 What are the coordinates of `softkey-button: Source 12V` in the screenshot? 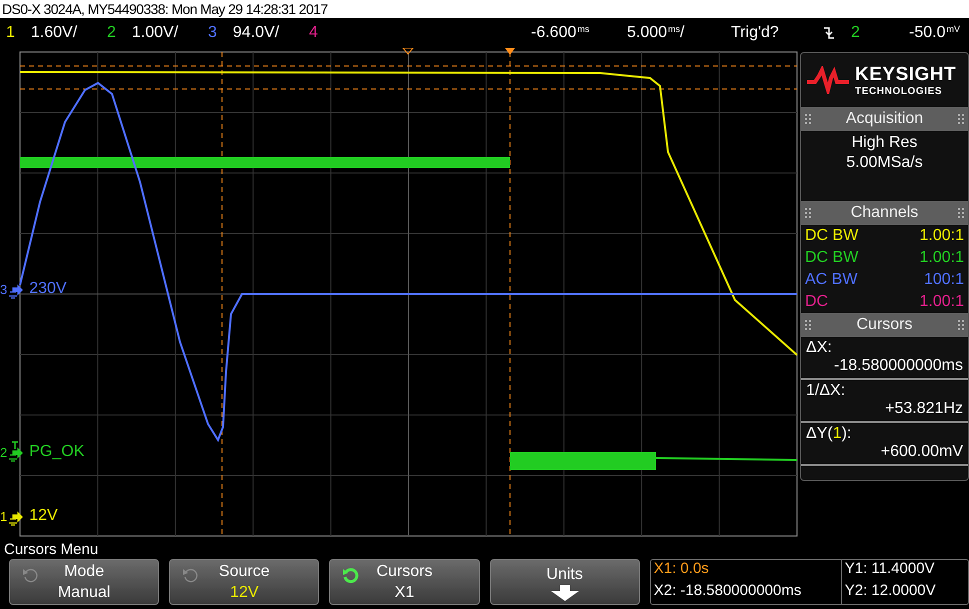 It's located at (244, 582).